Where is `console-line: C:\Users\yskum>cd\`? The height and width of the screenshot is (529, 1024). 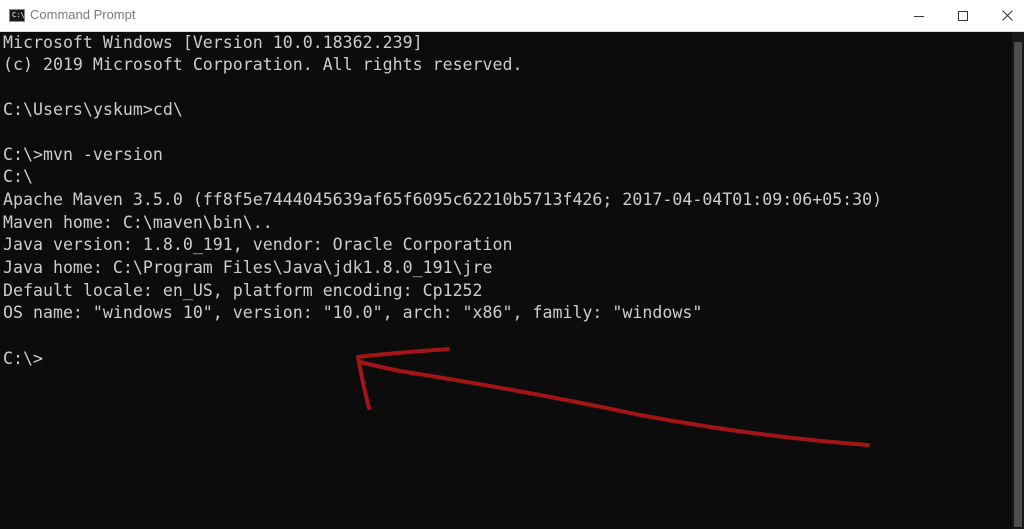 console-line: C:\Users\yskum>cd\ is located at coordinates (93, 109).